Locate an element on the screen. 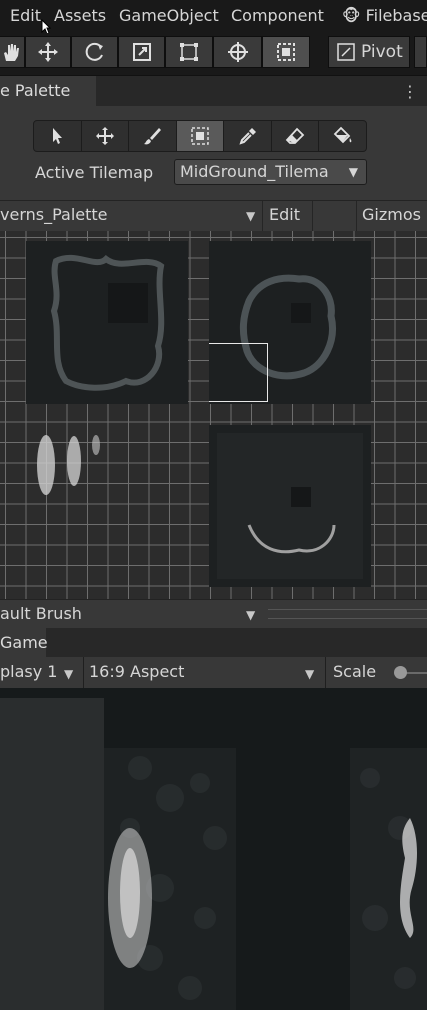 The image size is (427, 1010). display-dropdown: plasy 1 is located at coordinates (28, 671).